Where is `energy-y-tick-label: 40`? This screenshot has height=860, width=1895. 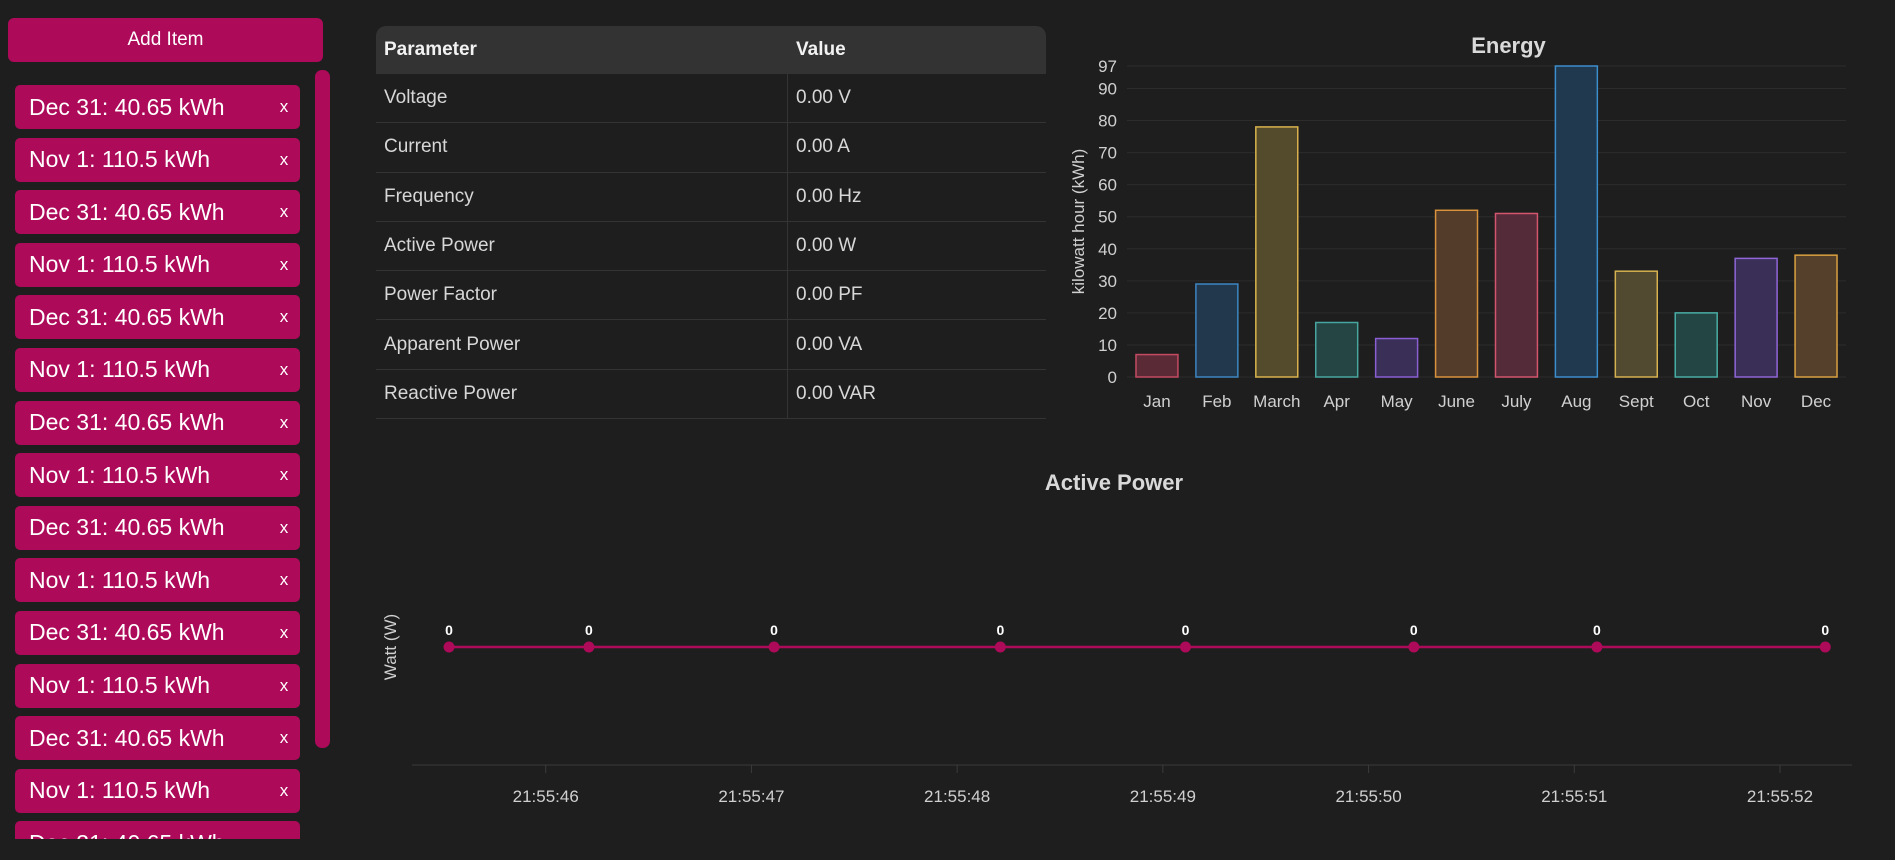
energy-y-tick-label: 40 is located at coordinates (1107, 249).